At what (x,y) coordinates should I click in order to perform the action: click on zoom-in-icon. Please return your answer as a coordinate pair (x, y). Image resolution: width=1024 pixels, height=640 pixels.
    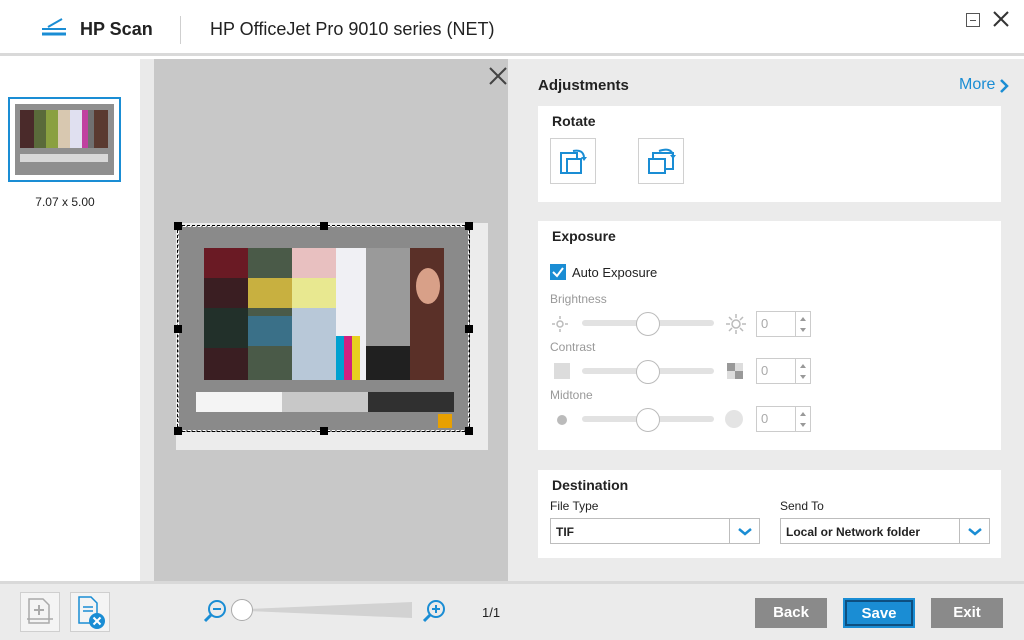
    Looking at the image, I should click on (434, 611).